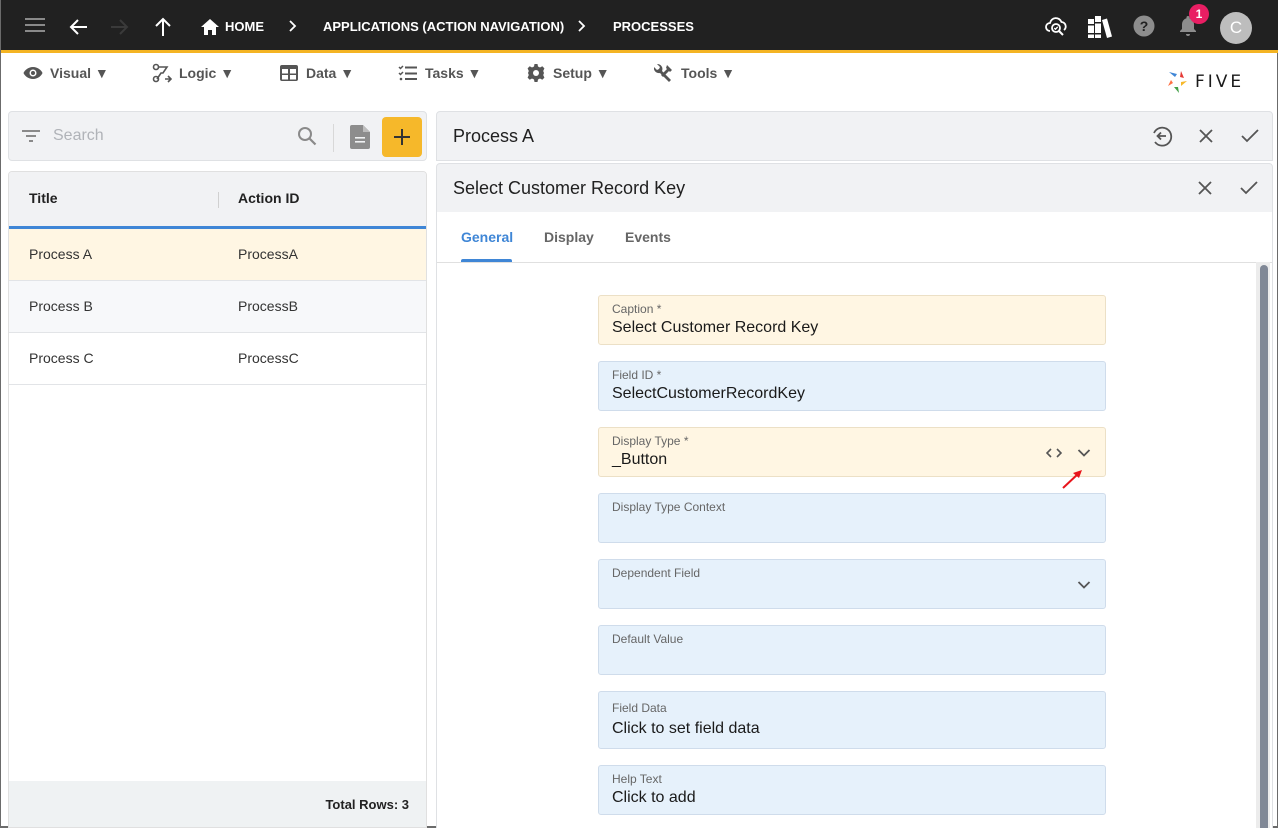 The height and width of the screenshot is (828, 1278). What do you see at coordinates (61, 254) in the screenshot?
I see `cell-title: Process A` at bounding box center [61, 254].